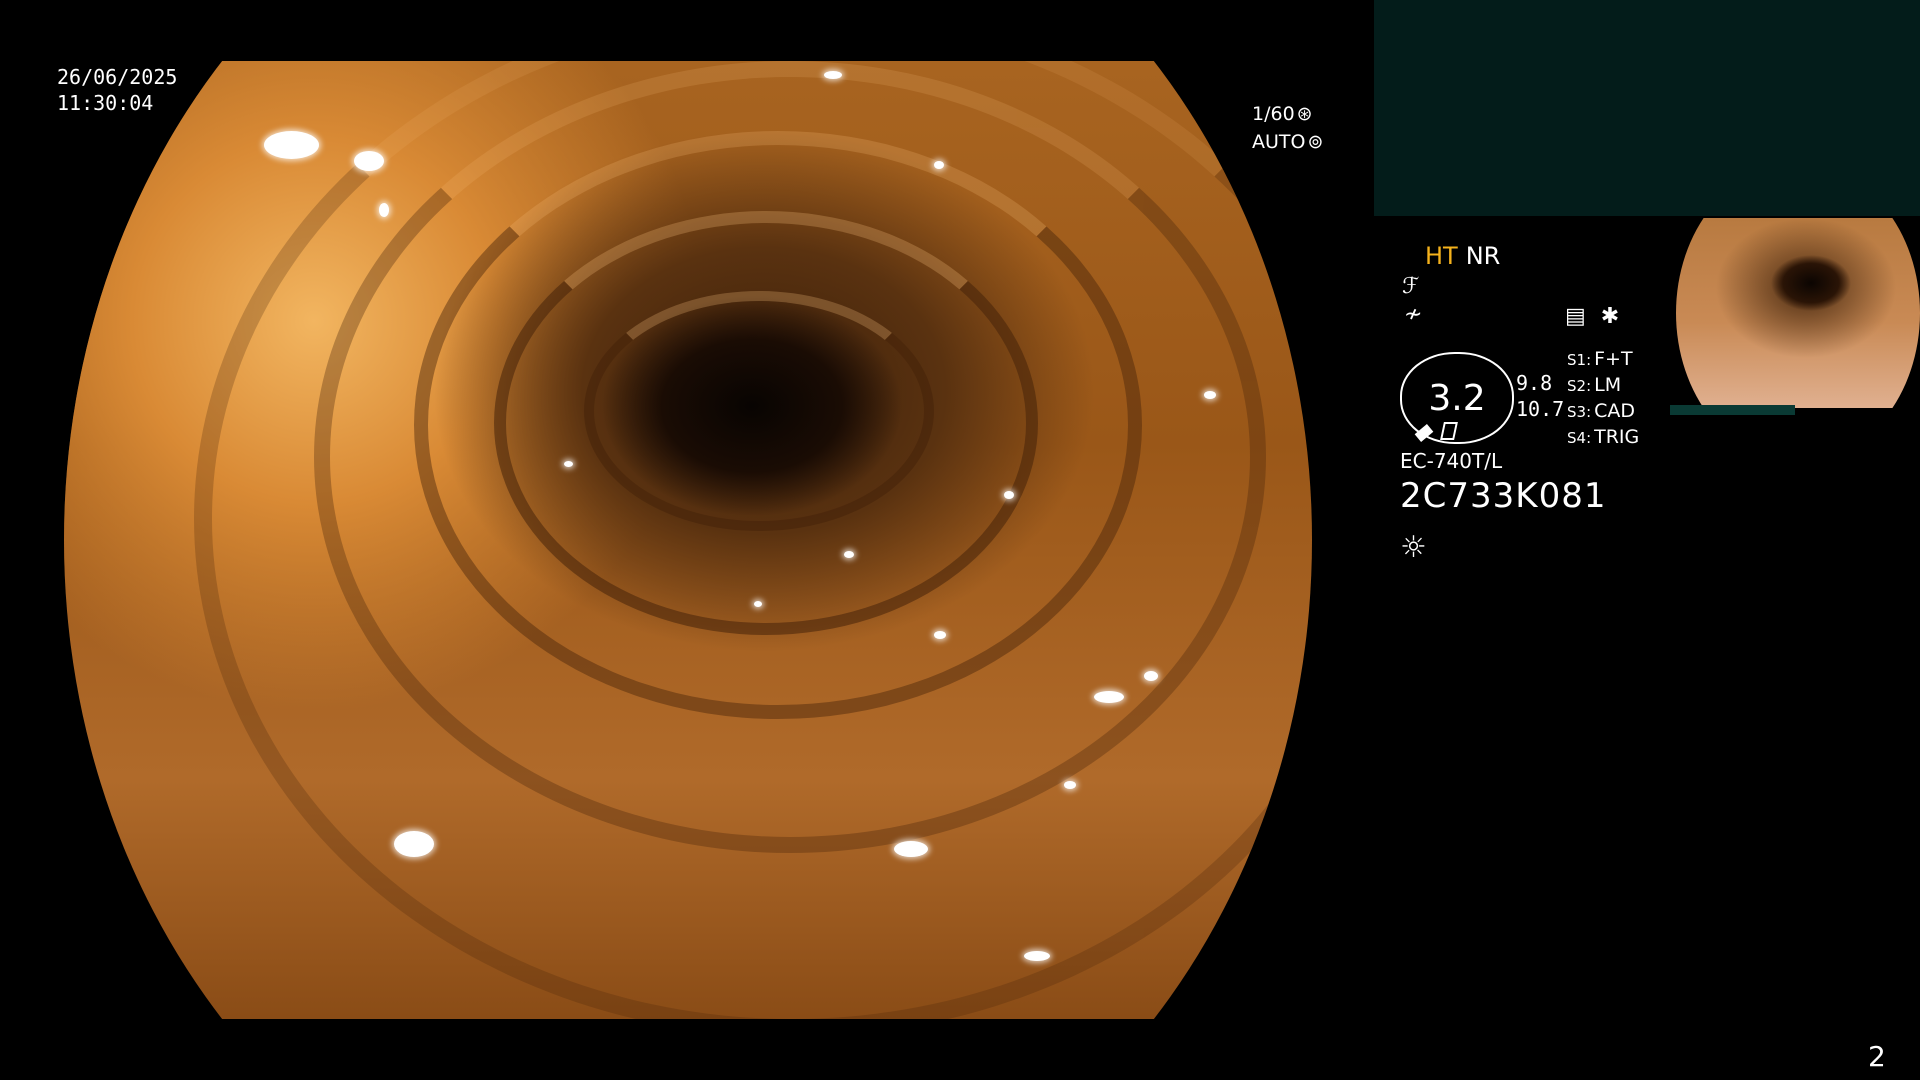 This screenshot has width=1920, height=1080. What do you see at coordinates (1483, 256) in the screenshot?
I see `mode-nr: NR` at bounding box center [1483, 256].